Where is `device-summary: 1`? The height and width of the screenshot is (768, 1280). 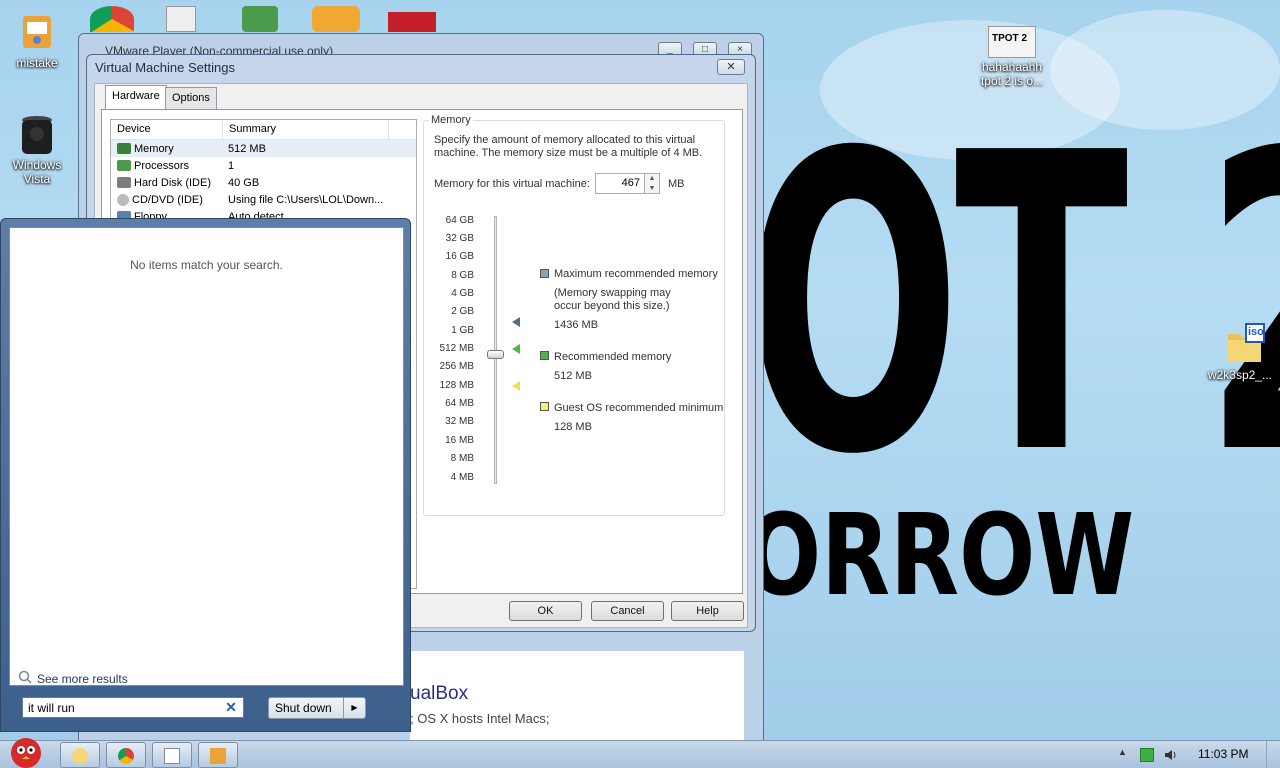 device-summary: 1 is located at coordinates (231, 165).